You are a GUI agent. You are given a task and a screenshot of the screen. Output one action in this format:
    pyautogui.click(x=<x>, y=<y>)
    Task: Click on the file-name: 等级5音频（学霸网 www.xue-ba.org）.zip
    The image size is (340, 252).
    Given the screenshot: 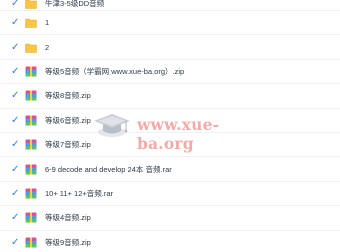 What is the action you would take?
    pyautogui.click(x=114, y=71)
    